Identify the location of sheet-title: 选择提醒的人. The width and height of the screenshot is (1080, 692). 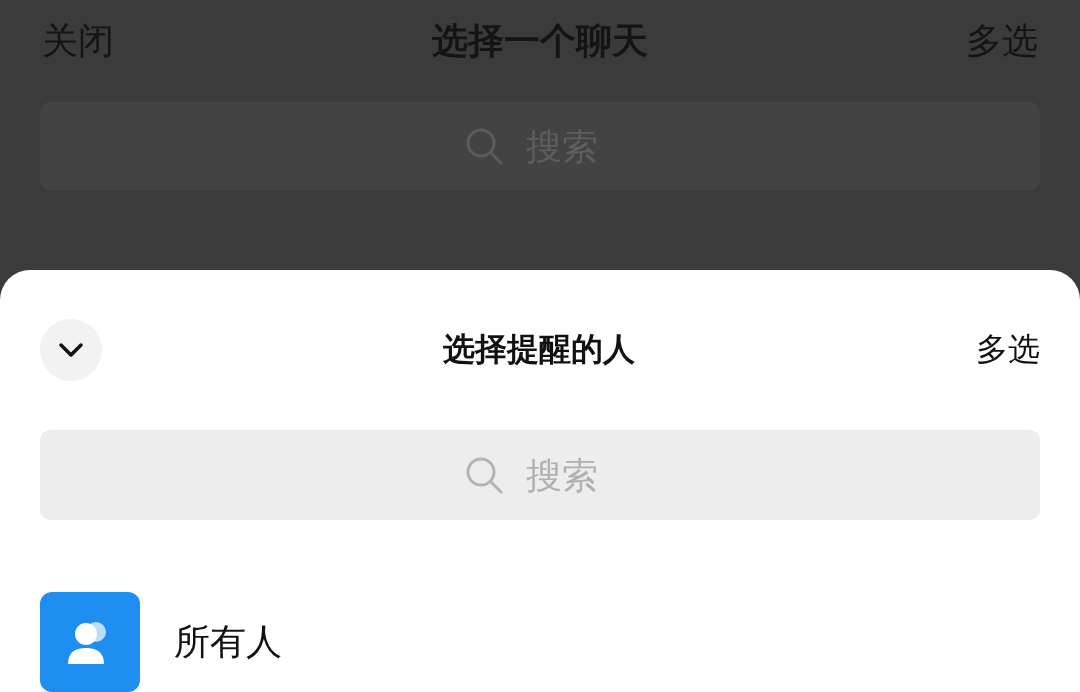
(539, 349).